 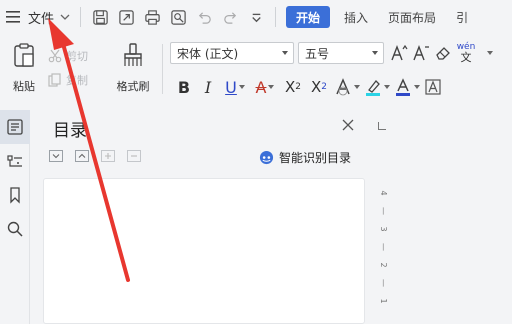 I want to click on font-color-icon, so click(x=403, y=87).